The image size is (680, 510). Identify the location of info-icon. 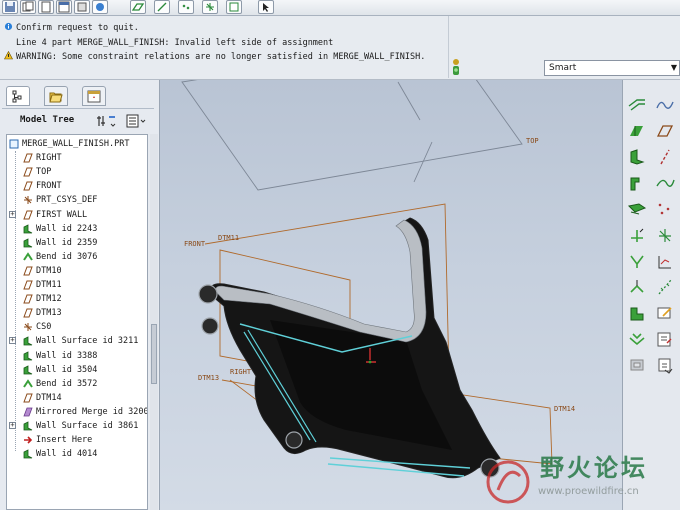
(8, 26).